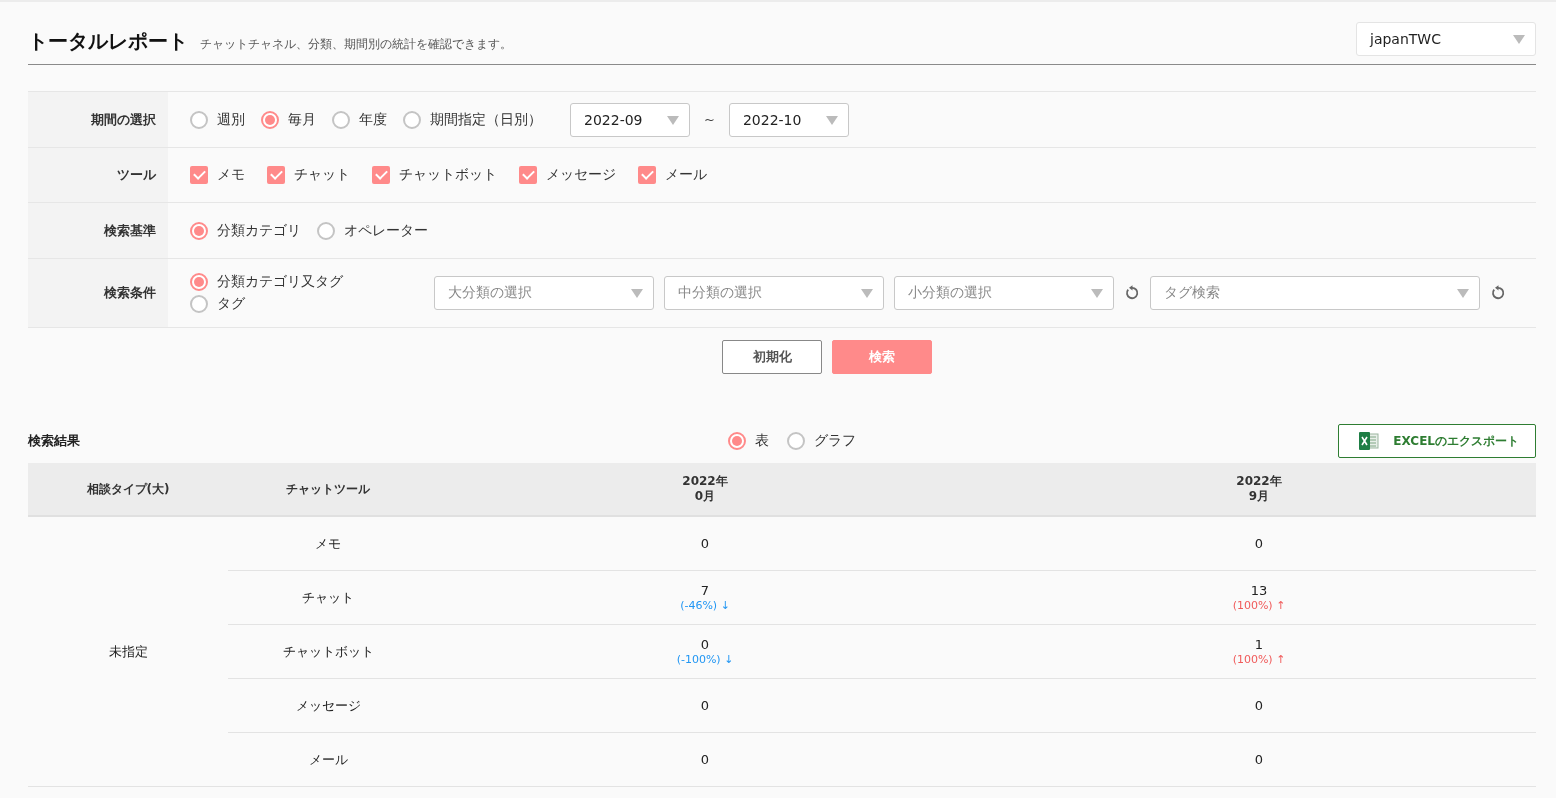 The width and height of the screenshot is (1556, 798). I want to click on date-dropdown: 2022-09, so click(630, 119).